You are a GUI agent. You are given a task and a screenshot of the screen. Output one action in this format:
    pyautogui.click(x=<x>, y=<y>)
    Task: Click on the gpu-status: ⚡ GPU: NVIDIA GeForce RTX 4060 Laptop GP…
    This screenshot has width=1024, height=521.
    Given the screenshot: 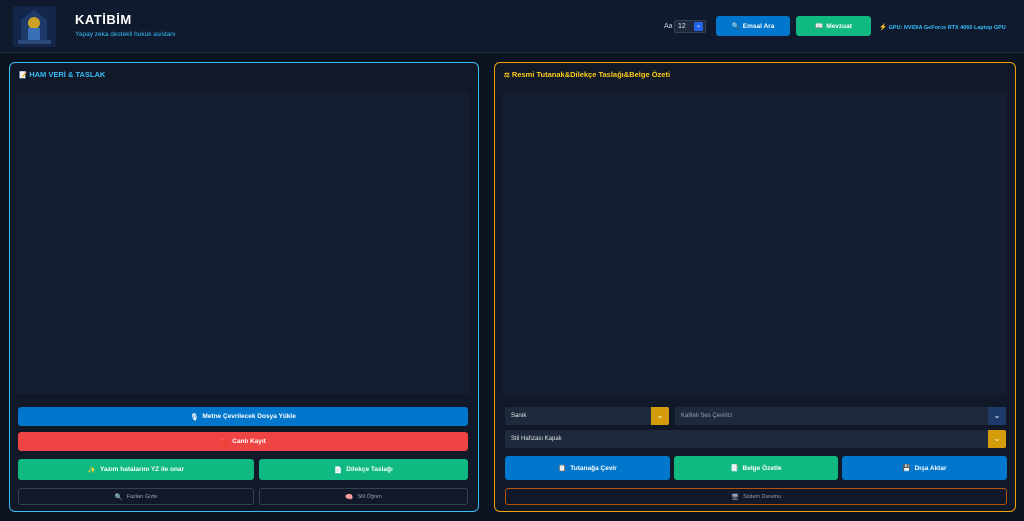 What is the action you would take?
    pyautogui.click(x=942, y=27)
    